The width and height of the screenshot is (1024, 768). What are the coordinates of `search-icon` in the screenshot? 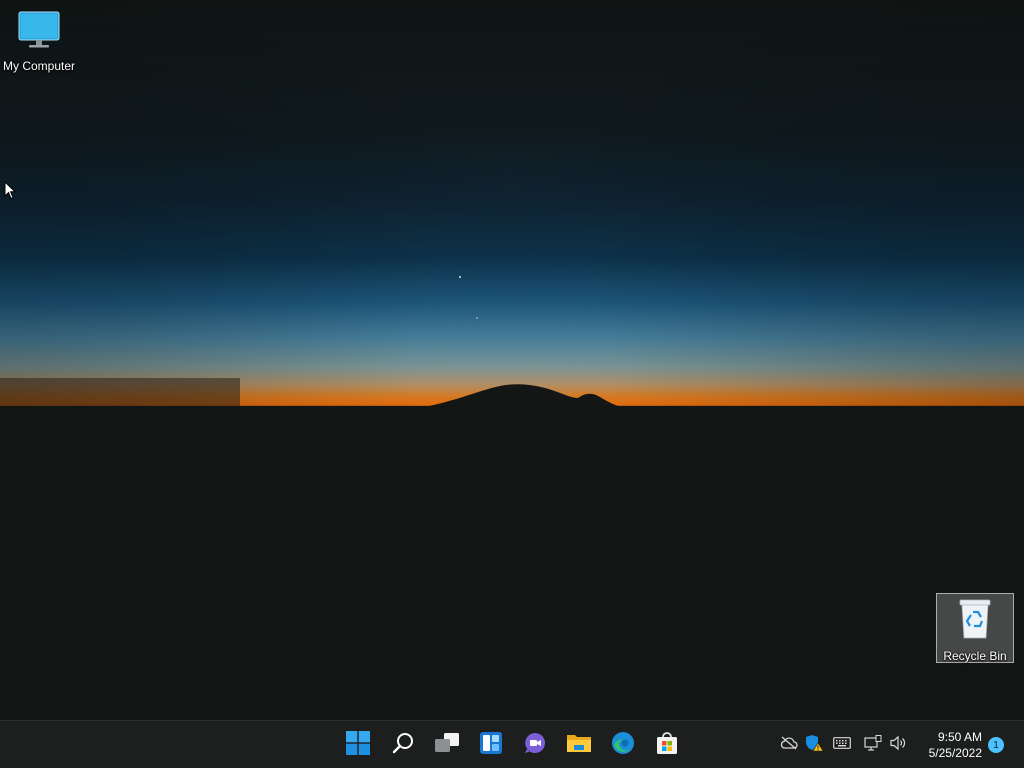 It's located at (403, 745).